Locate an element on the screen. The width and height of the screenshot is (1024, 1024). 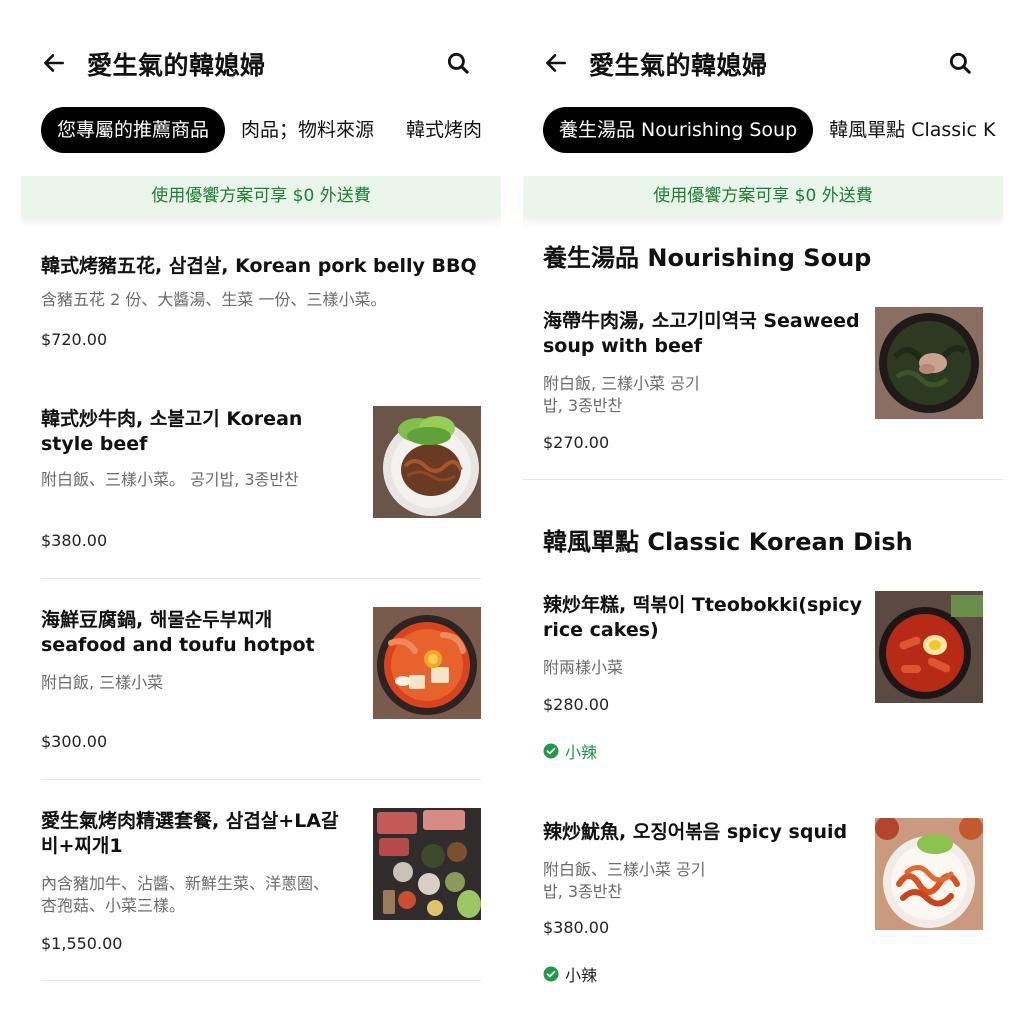
tab-classic-korean: 韓風單點 Classic K is located at coordinates (908, 130).